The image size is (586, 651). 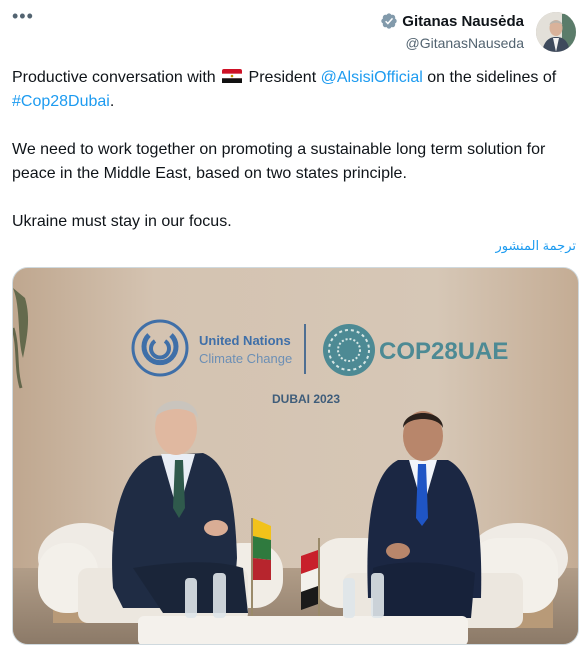 I want to click on egypt-flag-icon, so click(x=232, y=76).